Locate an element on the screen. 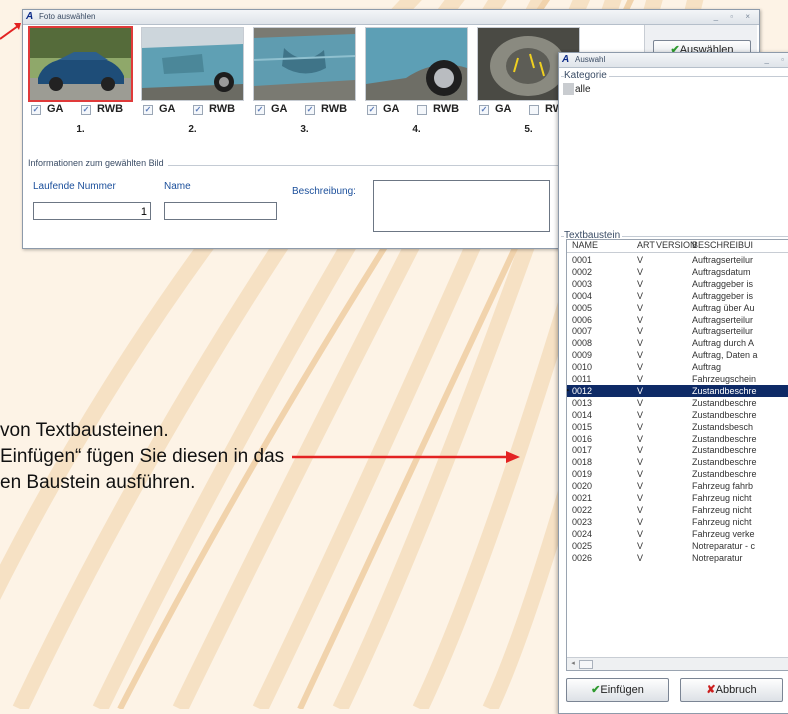 The width and height of the screenshot is (788, 714). thumbnail-2: ✓ GA ✓ RWB 2. is located at coordinates (192, 89).